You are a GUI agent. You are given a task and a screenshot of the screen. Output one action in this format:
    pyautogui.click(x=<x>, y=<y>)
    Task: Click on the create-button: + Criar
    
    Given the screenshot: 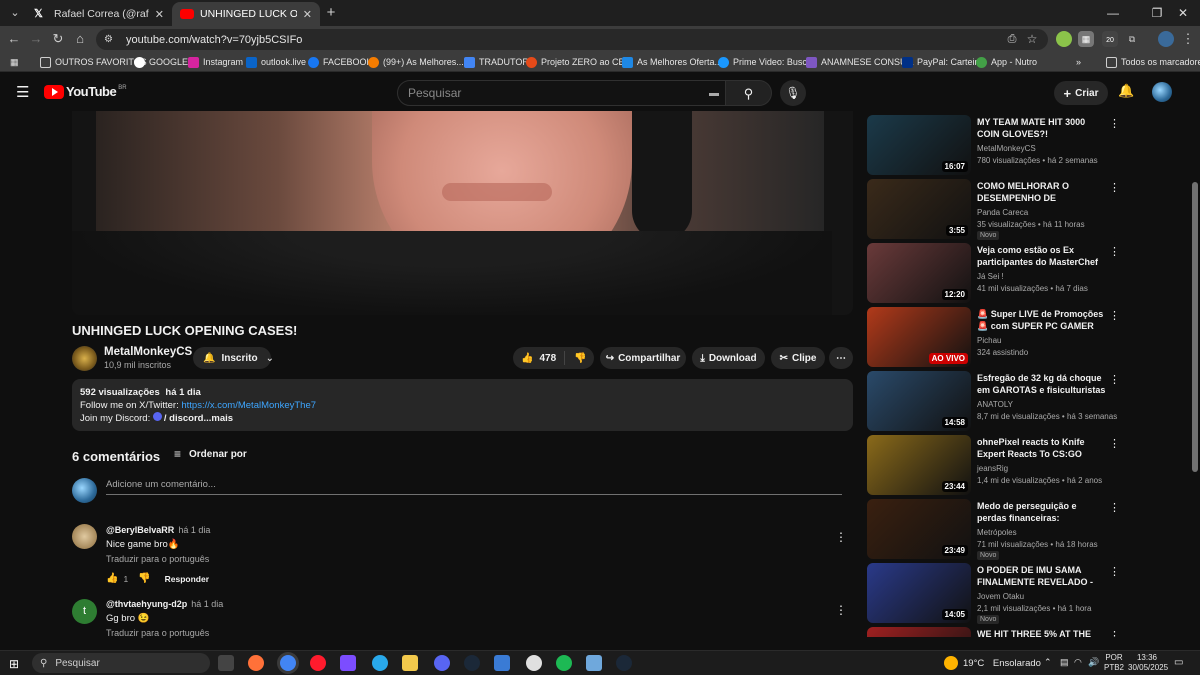 What is the action you would take?
    pyautogui.click(x=1081, y=93)
    